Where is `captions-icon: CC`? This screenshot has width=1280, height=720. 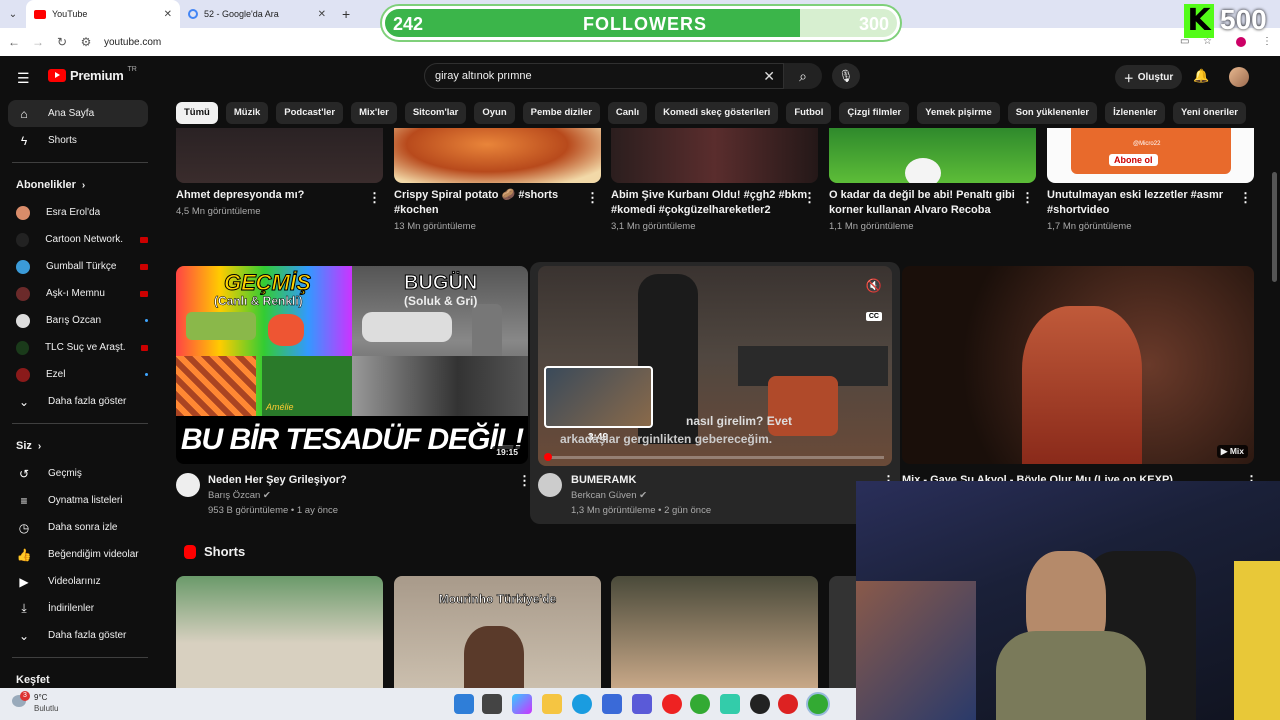
captions-icon: CC is located at coordinates (873, 316).